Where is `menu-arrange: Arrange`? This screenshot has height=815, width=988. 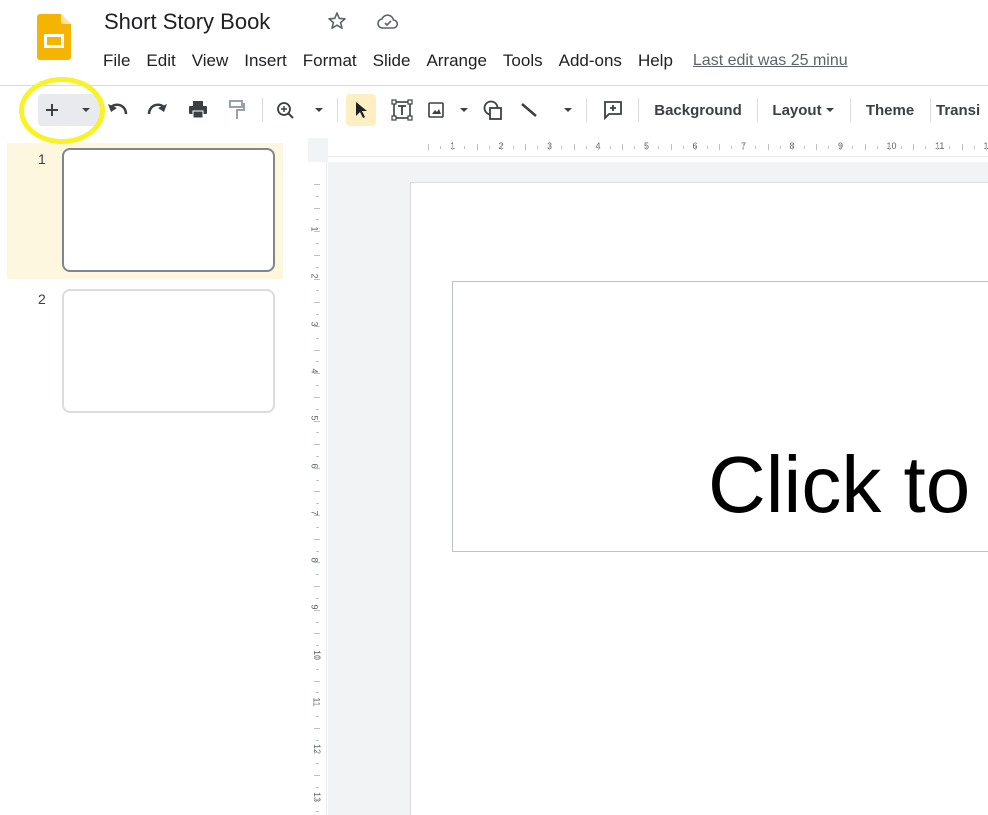
menu-arrange: Arrange is located at coordinates (456, 61).